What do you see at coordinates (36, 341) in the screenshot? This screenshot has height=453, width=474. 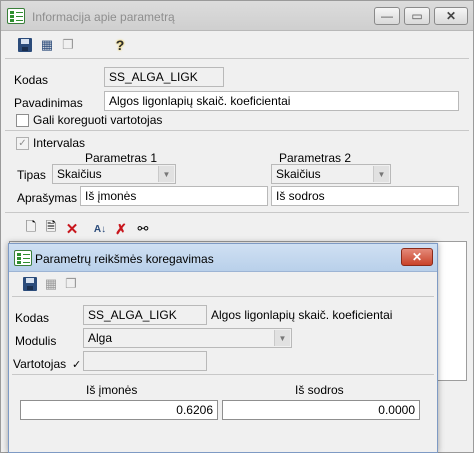 I see `modulis-label: Modulis` at bounding box center [36, 341].